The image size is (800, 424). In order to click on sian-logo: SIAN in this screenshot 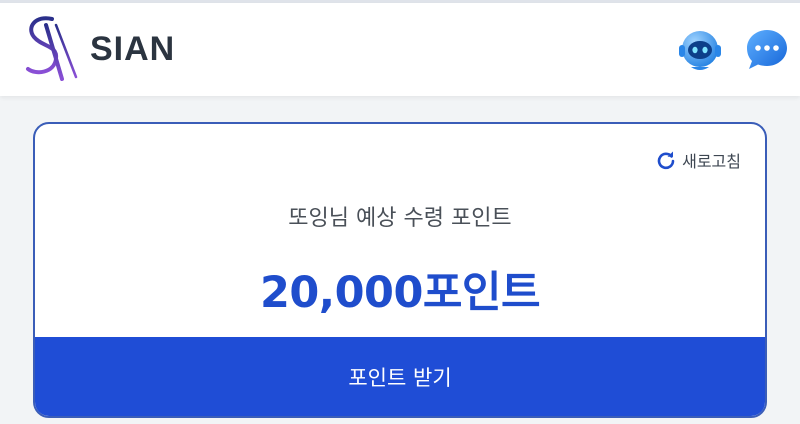, I will do `click(117, 49)`.